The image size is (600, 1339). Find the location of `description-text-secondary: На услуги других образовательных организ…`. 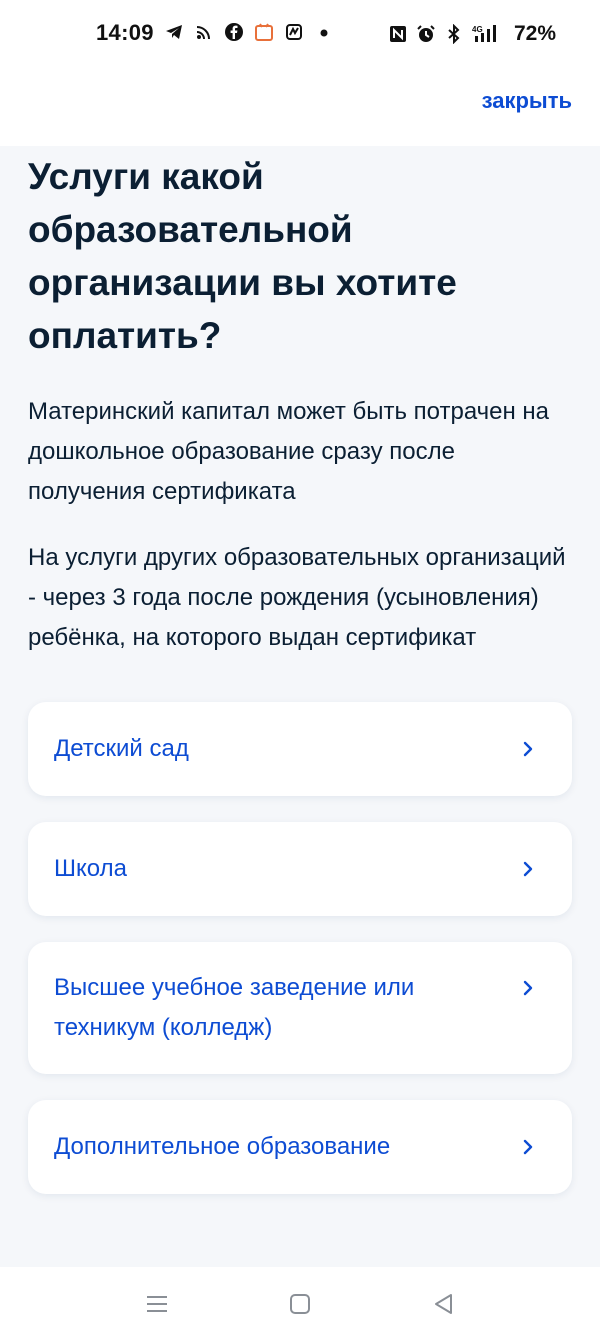

description-text-secondary: На услуги других образовательных организ… is located at coordinates (297, 597).